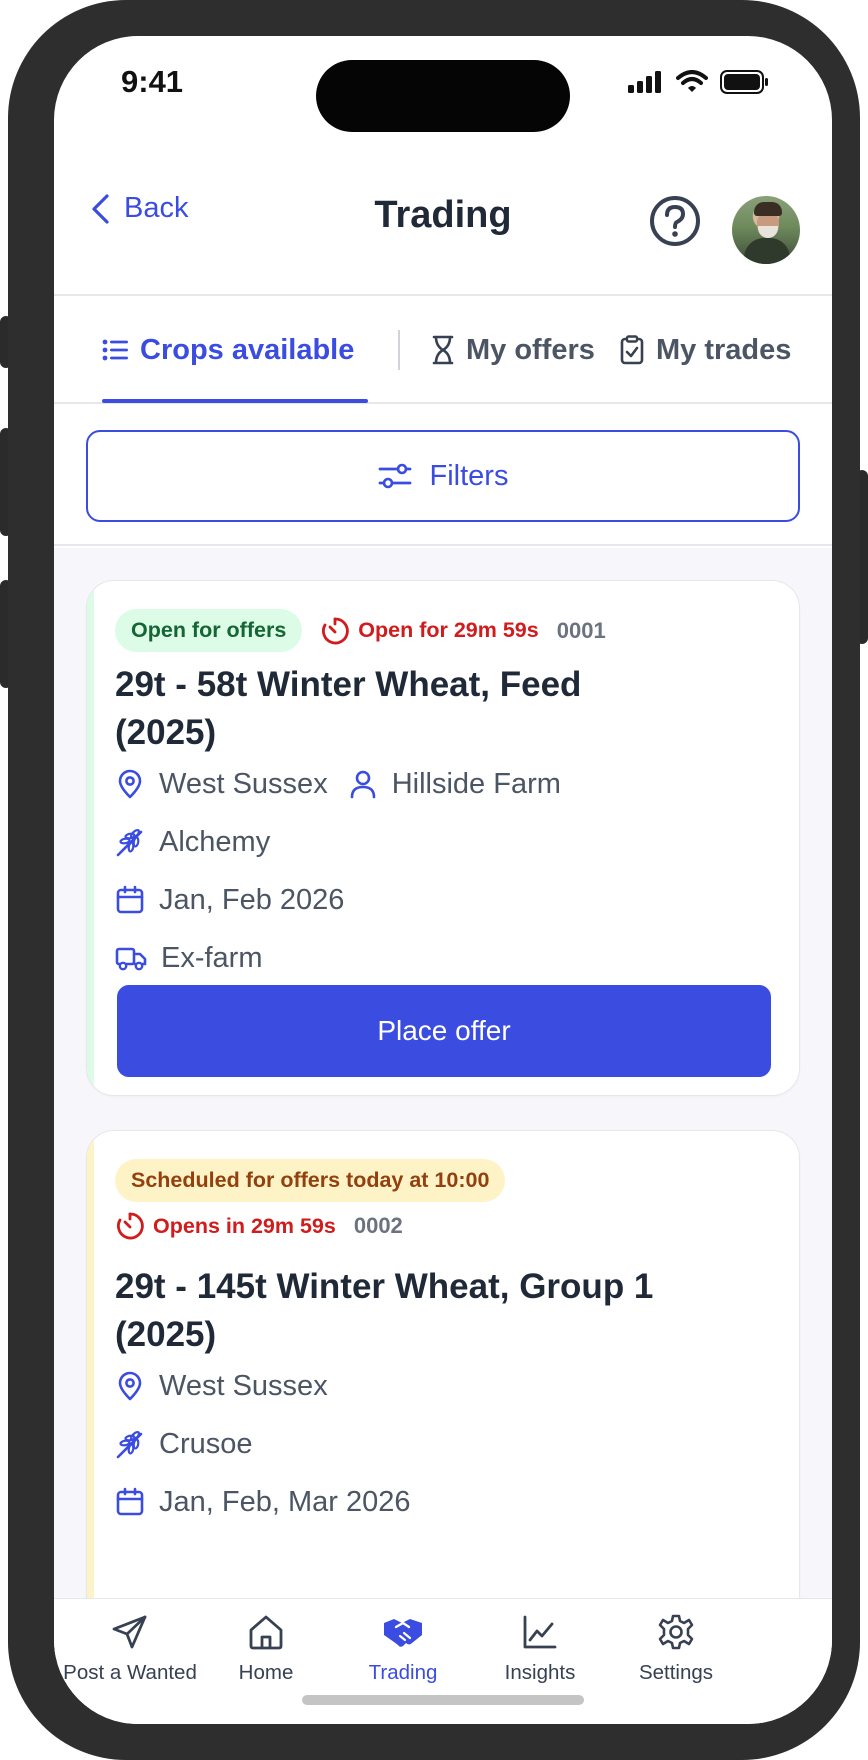  What do you see at coordinates (443, 1700) in the screenshot?
I see `home-indicator` at bounding box center [443, 1700].